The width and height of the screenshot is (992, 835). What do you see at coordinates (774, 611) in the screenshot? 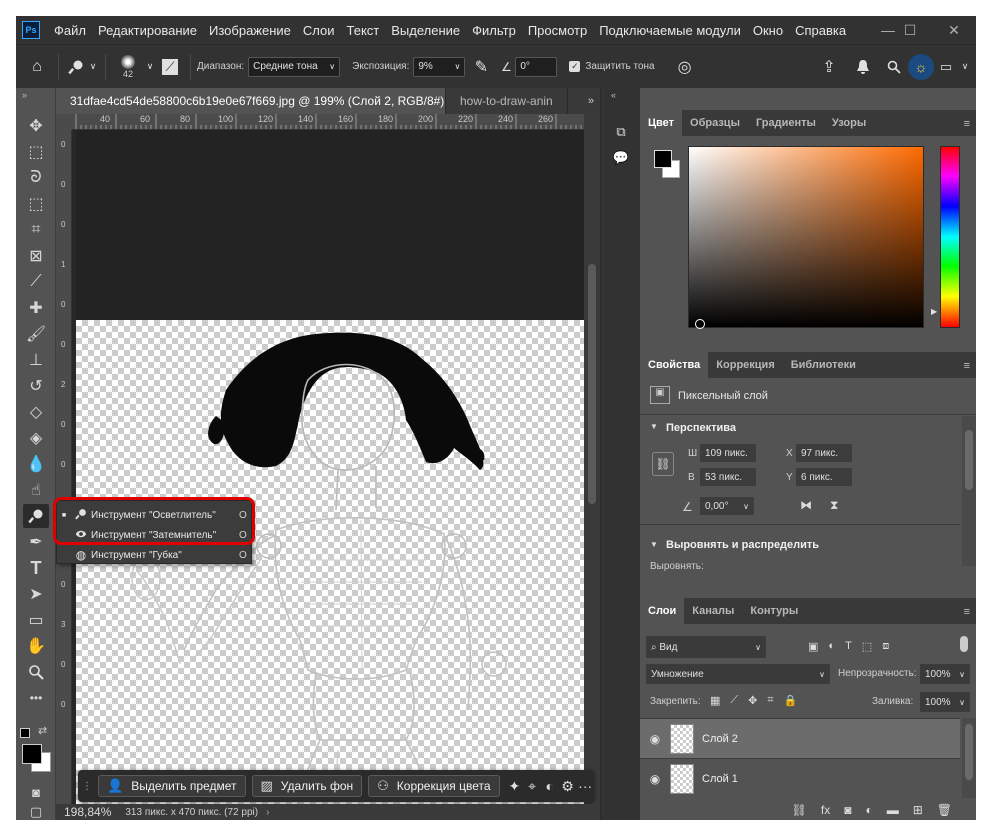
I see `tab-paths: Контуры` at bounding box center [774, 611].